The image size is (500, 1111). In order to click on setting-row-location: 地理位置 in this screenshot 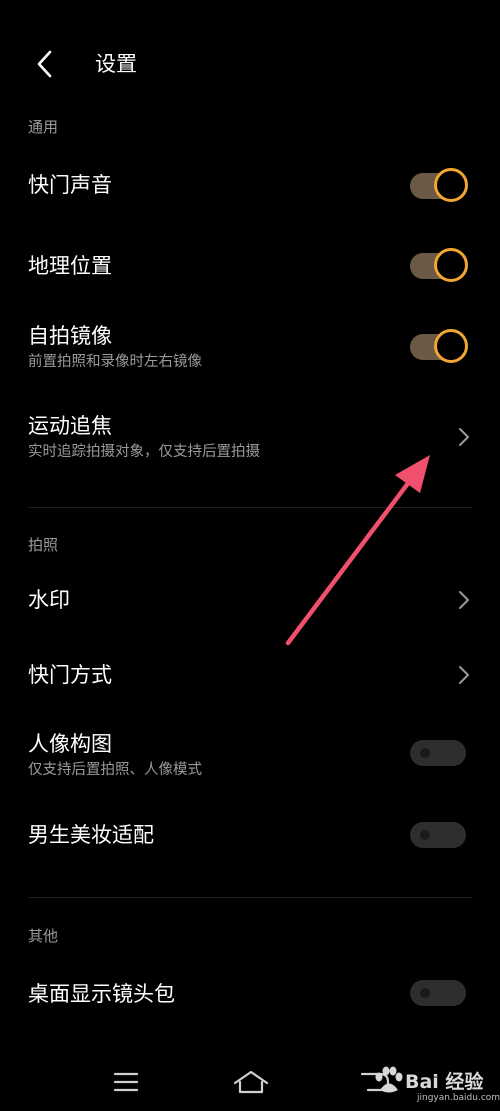, I will do `click(250, 266)`.